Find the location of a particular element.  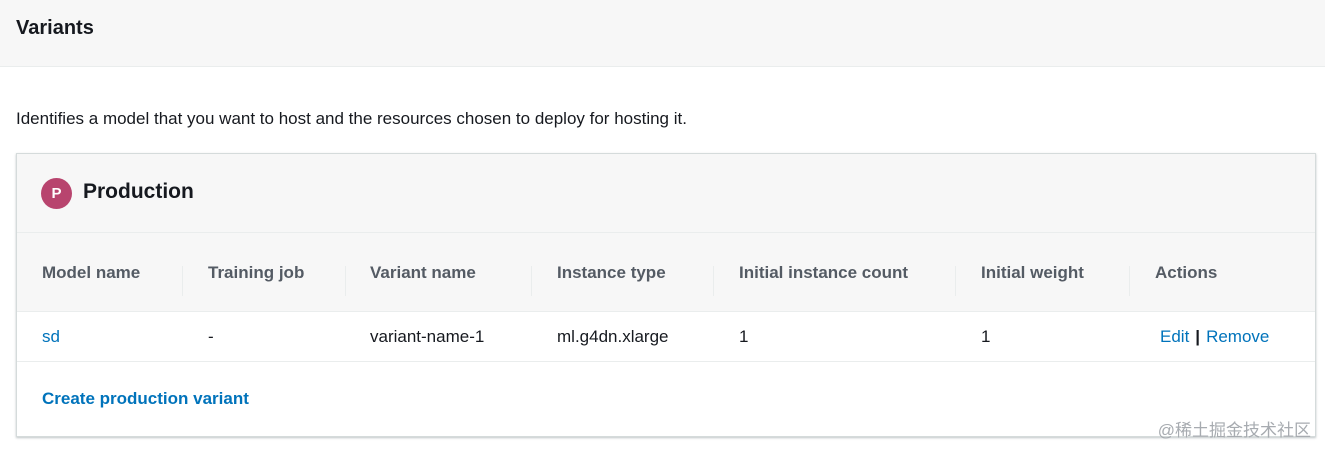

column-header-training-job: Training job is located at coordinates (256, 272).